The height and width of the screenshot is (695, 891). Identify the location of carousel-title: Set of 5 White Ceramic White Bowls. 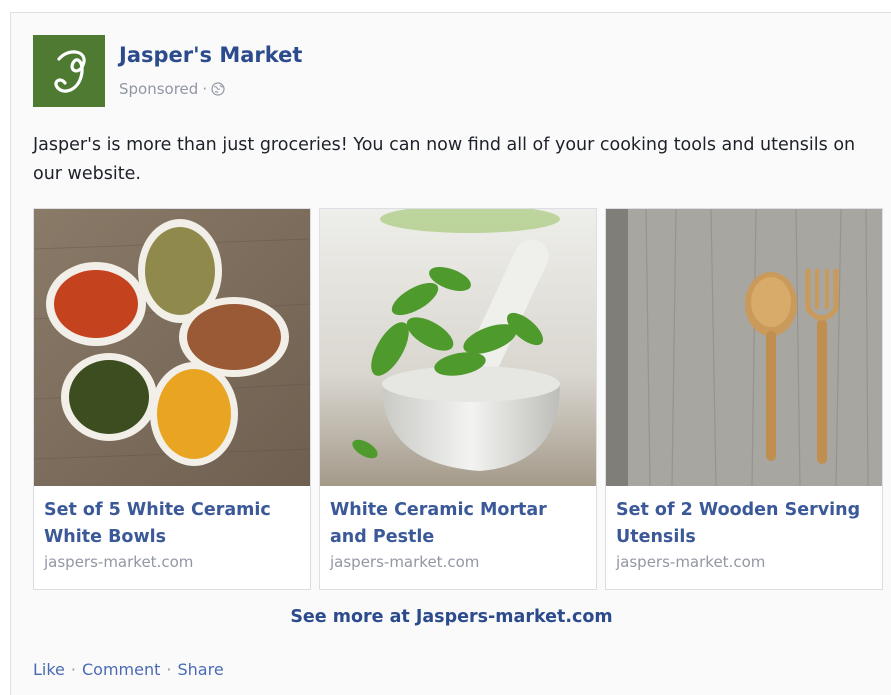
(173, 524).